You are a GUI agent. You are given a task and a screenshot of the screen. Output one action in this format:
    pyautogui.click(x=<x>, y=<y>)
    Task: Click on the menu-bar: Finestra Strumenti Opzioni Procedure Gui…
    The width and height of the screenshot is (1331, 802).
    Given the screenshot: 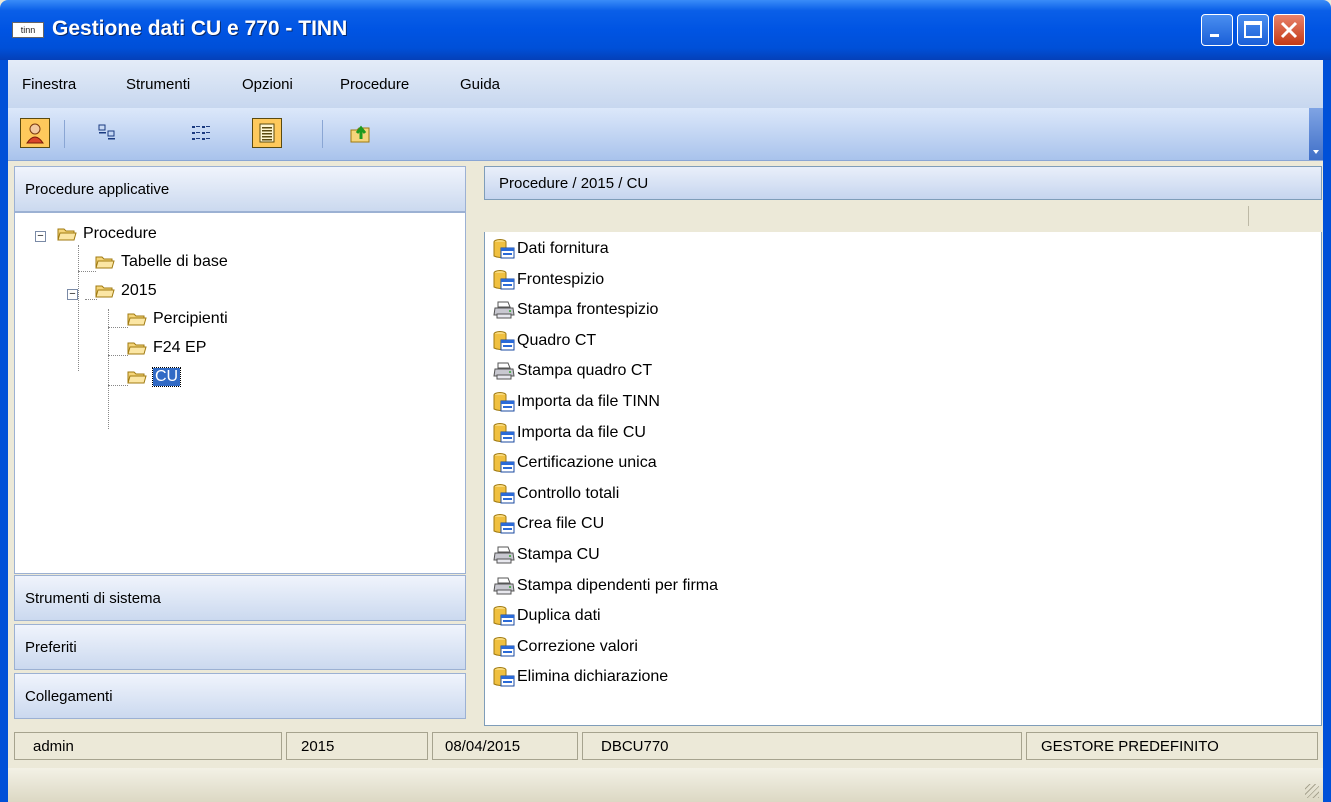 What is the action you would take?
    pyautogui.click(x=665, y=84)
    